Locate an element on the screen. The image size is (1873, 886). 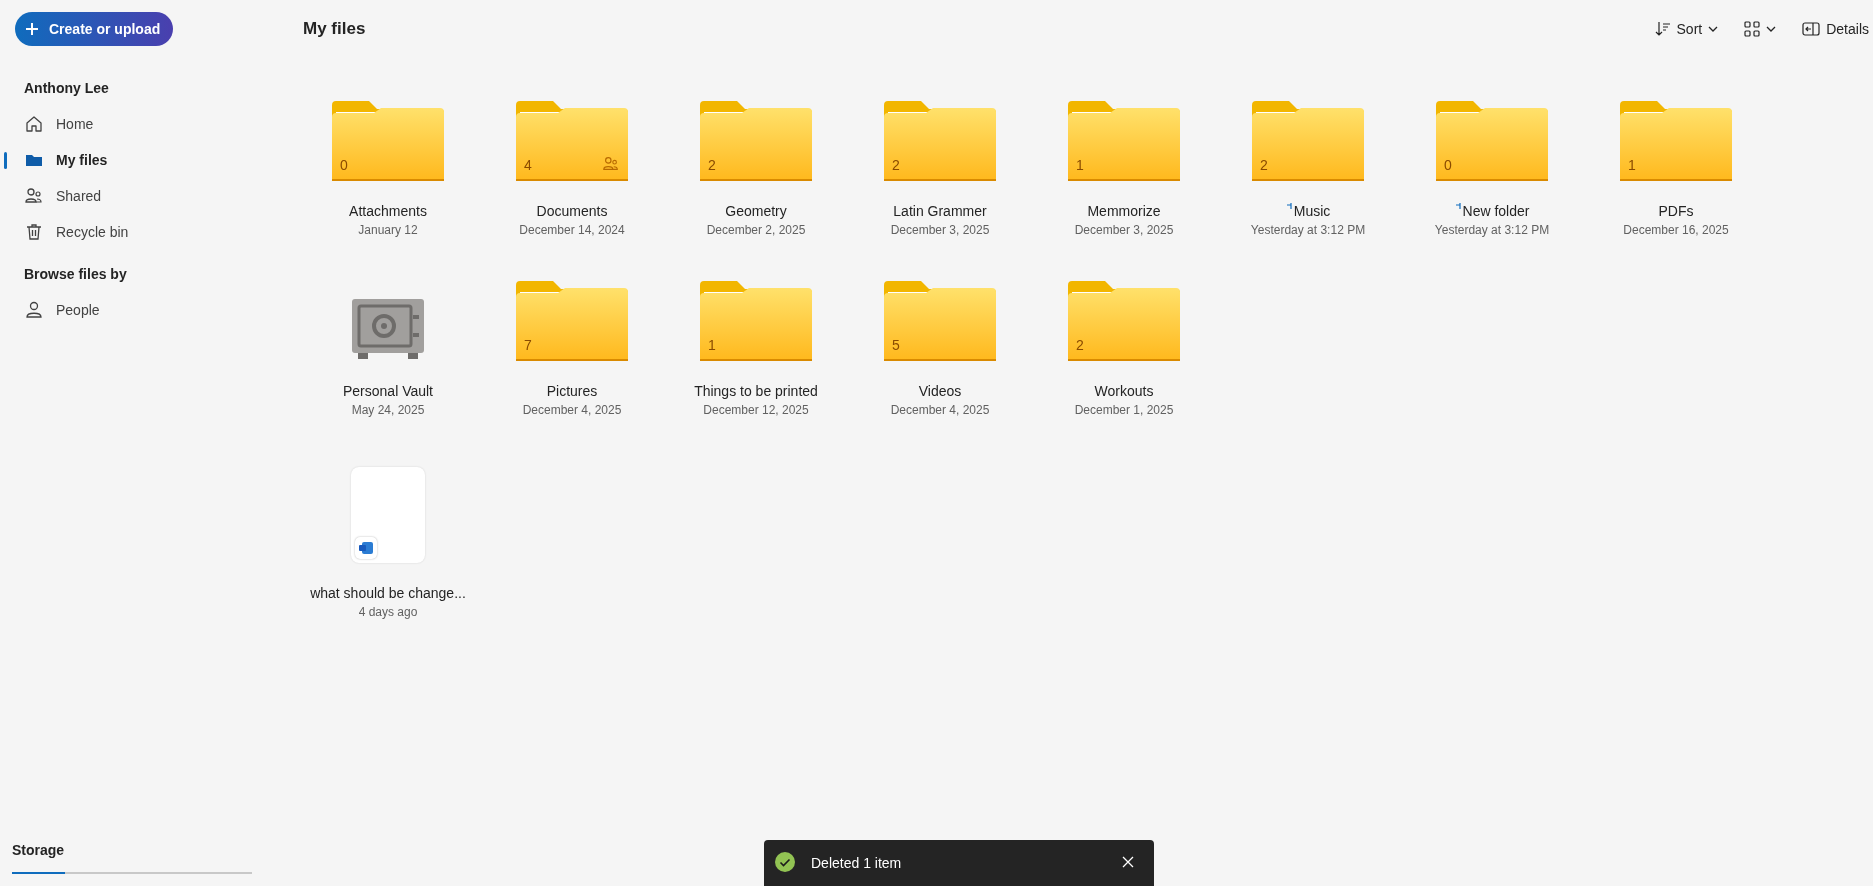
success-check-icon is located at coordinates (785, 862).